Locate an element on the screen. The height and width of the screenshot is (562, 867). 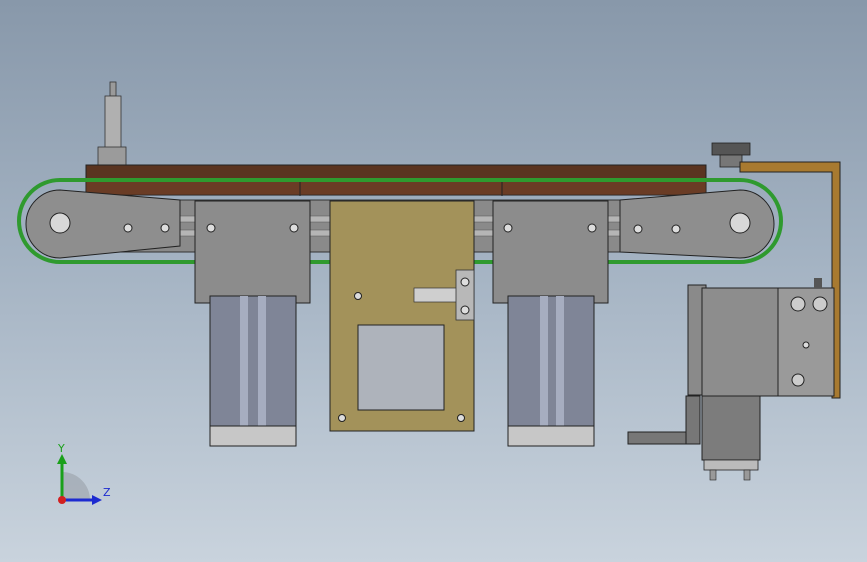
right-pulley is located at coordinates (697, 224).